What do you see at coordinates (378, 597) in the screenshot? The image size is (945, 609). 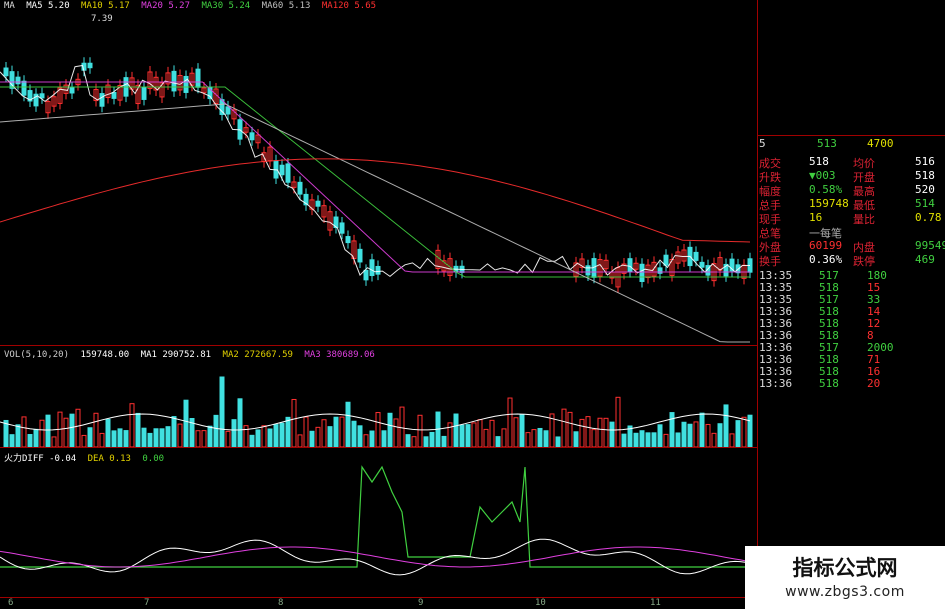 I see `macd-panel-bottom-border` at bounding box center [378, 597].